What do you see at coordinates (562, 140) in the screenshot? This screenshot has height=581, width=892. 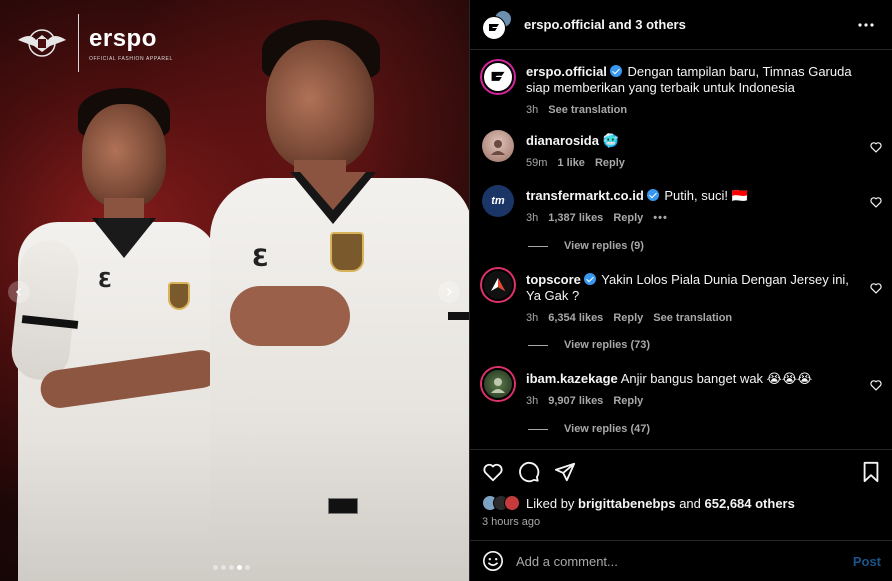 I see `comment-username: dianarosida` at bounding box center [562, 140].